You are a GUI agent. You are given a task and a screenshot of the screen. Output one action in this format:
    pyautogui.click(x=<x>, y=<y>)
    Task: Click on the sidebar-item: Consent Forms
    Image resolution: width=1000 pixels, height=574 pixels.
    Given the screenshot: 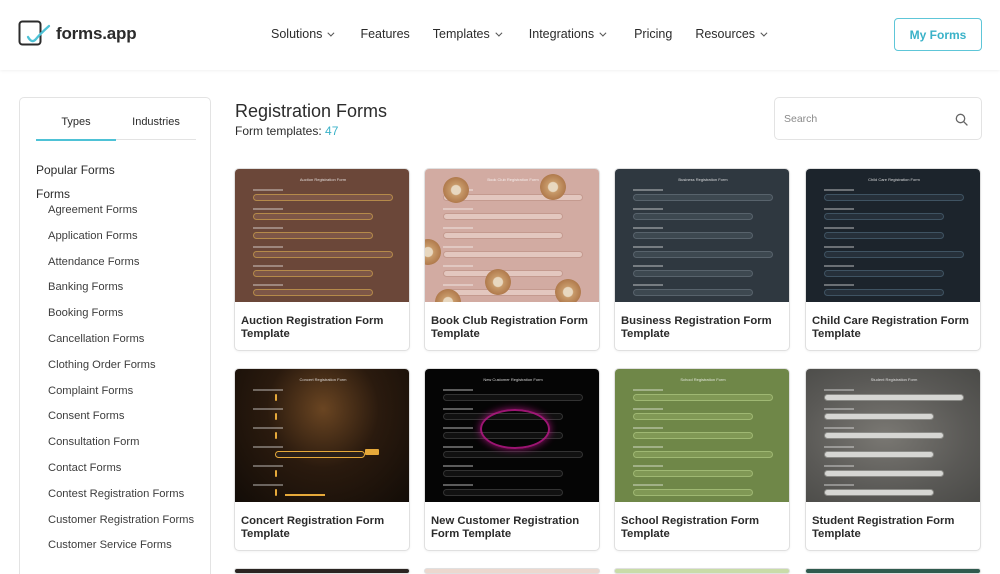 What is the action you would take?
    pyautogui.click(x=128, y=416)
    